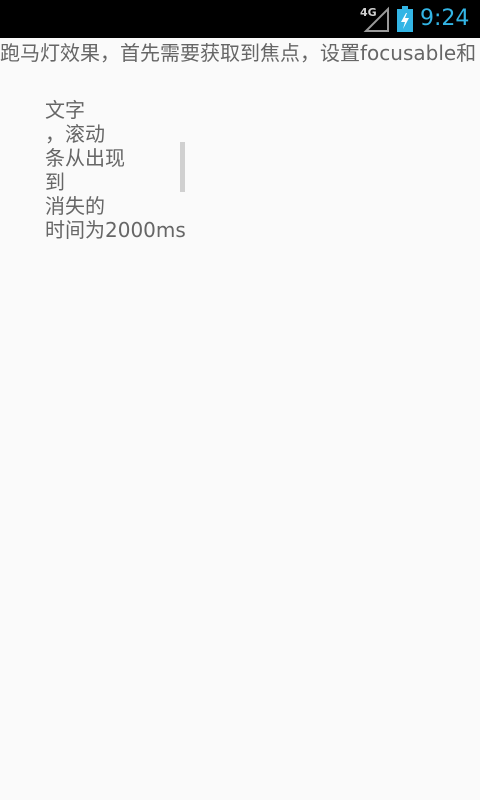  I want to click on scroll-text-line: 条从出现, so click(85, 158).